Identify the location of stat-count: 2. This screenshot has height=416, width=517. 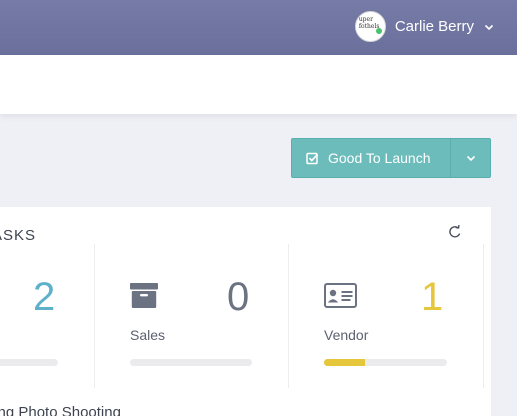
(44, 297).